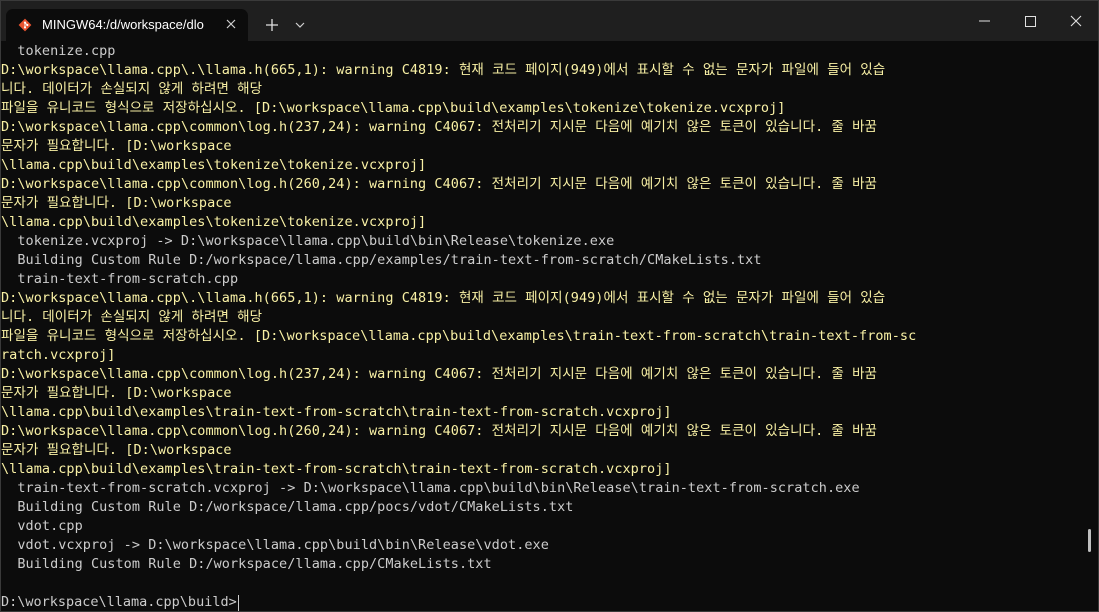 The image size is (1099, 612). What do you see at coordinates (300, 25) in the screenshot?
I see `chevron-down-icon` at bounding box center [300, 25].